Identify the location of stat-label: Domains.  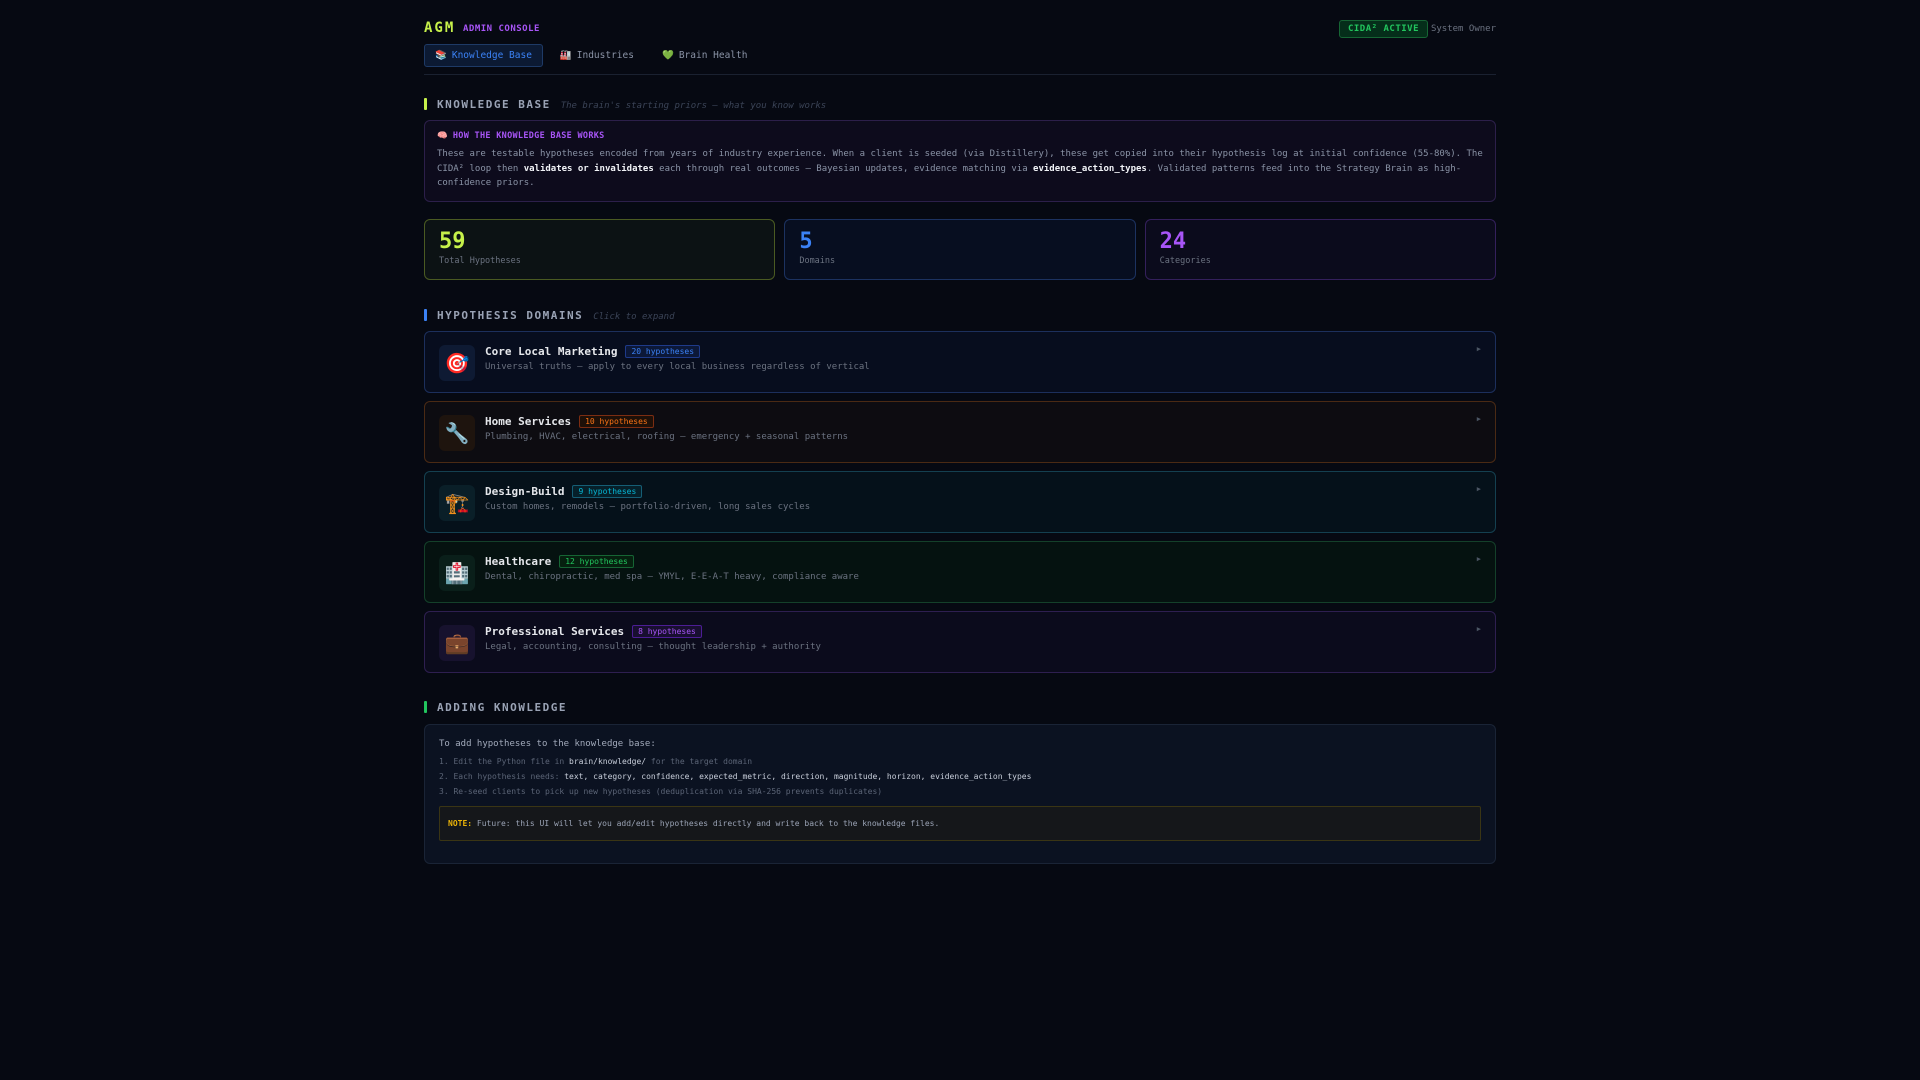
(817, 261).